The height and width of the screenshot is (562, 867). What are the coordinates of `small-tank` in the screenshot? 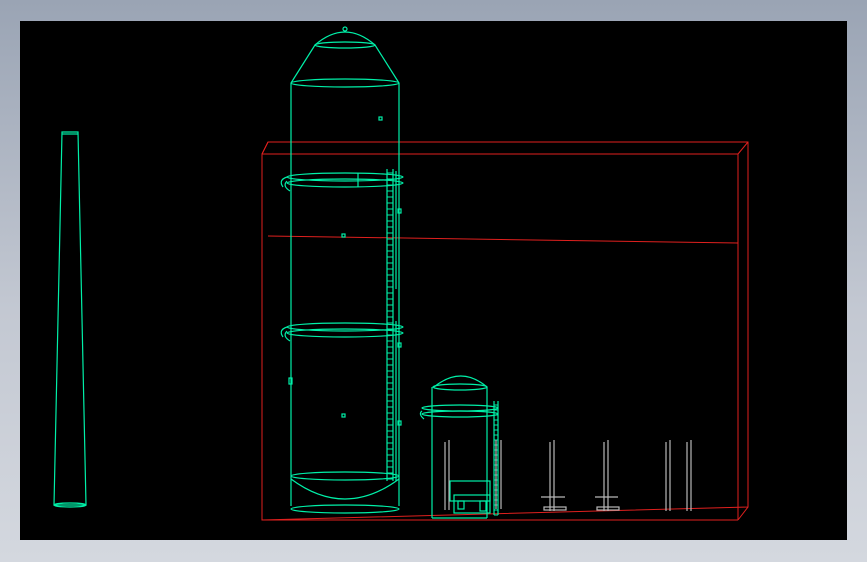 It's located at (459, 447).